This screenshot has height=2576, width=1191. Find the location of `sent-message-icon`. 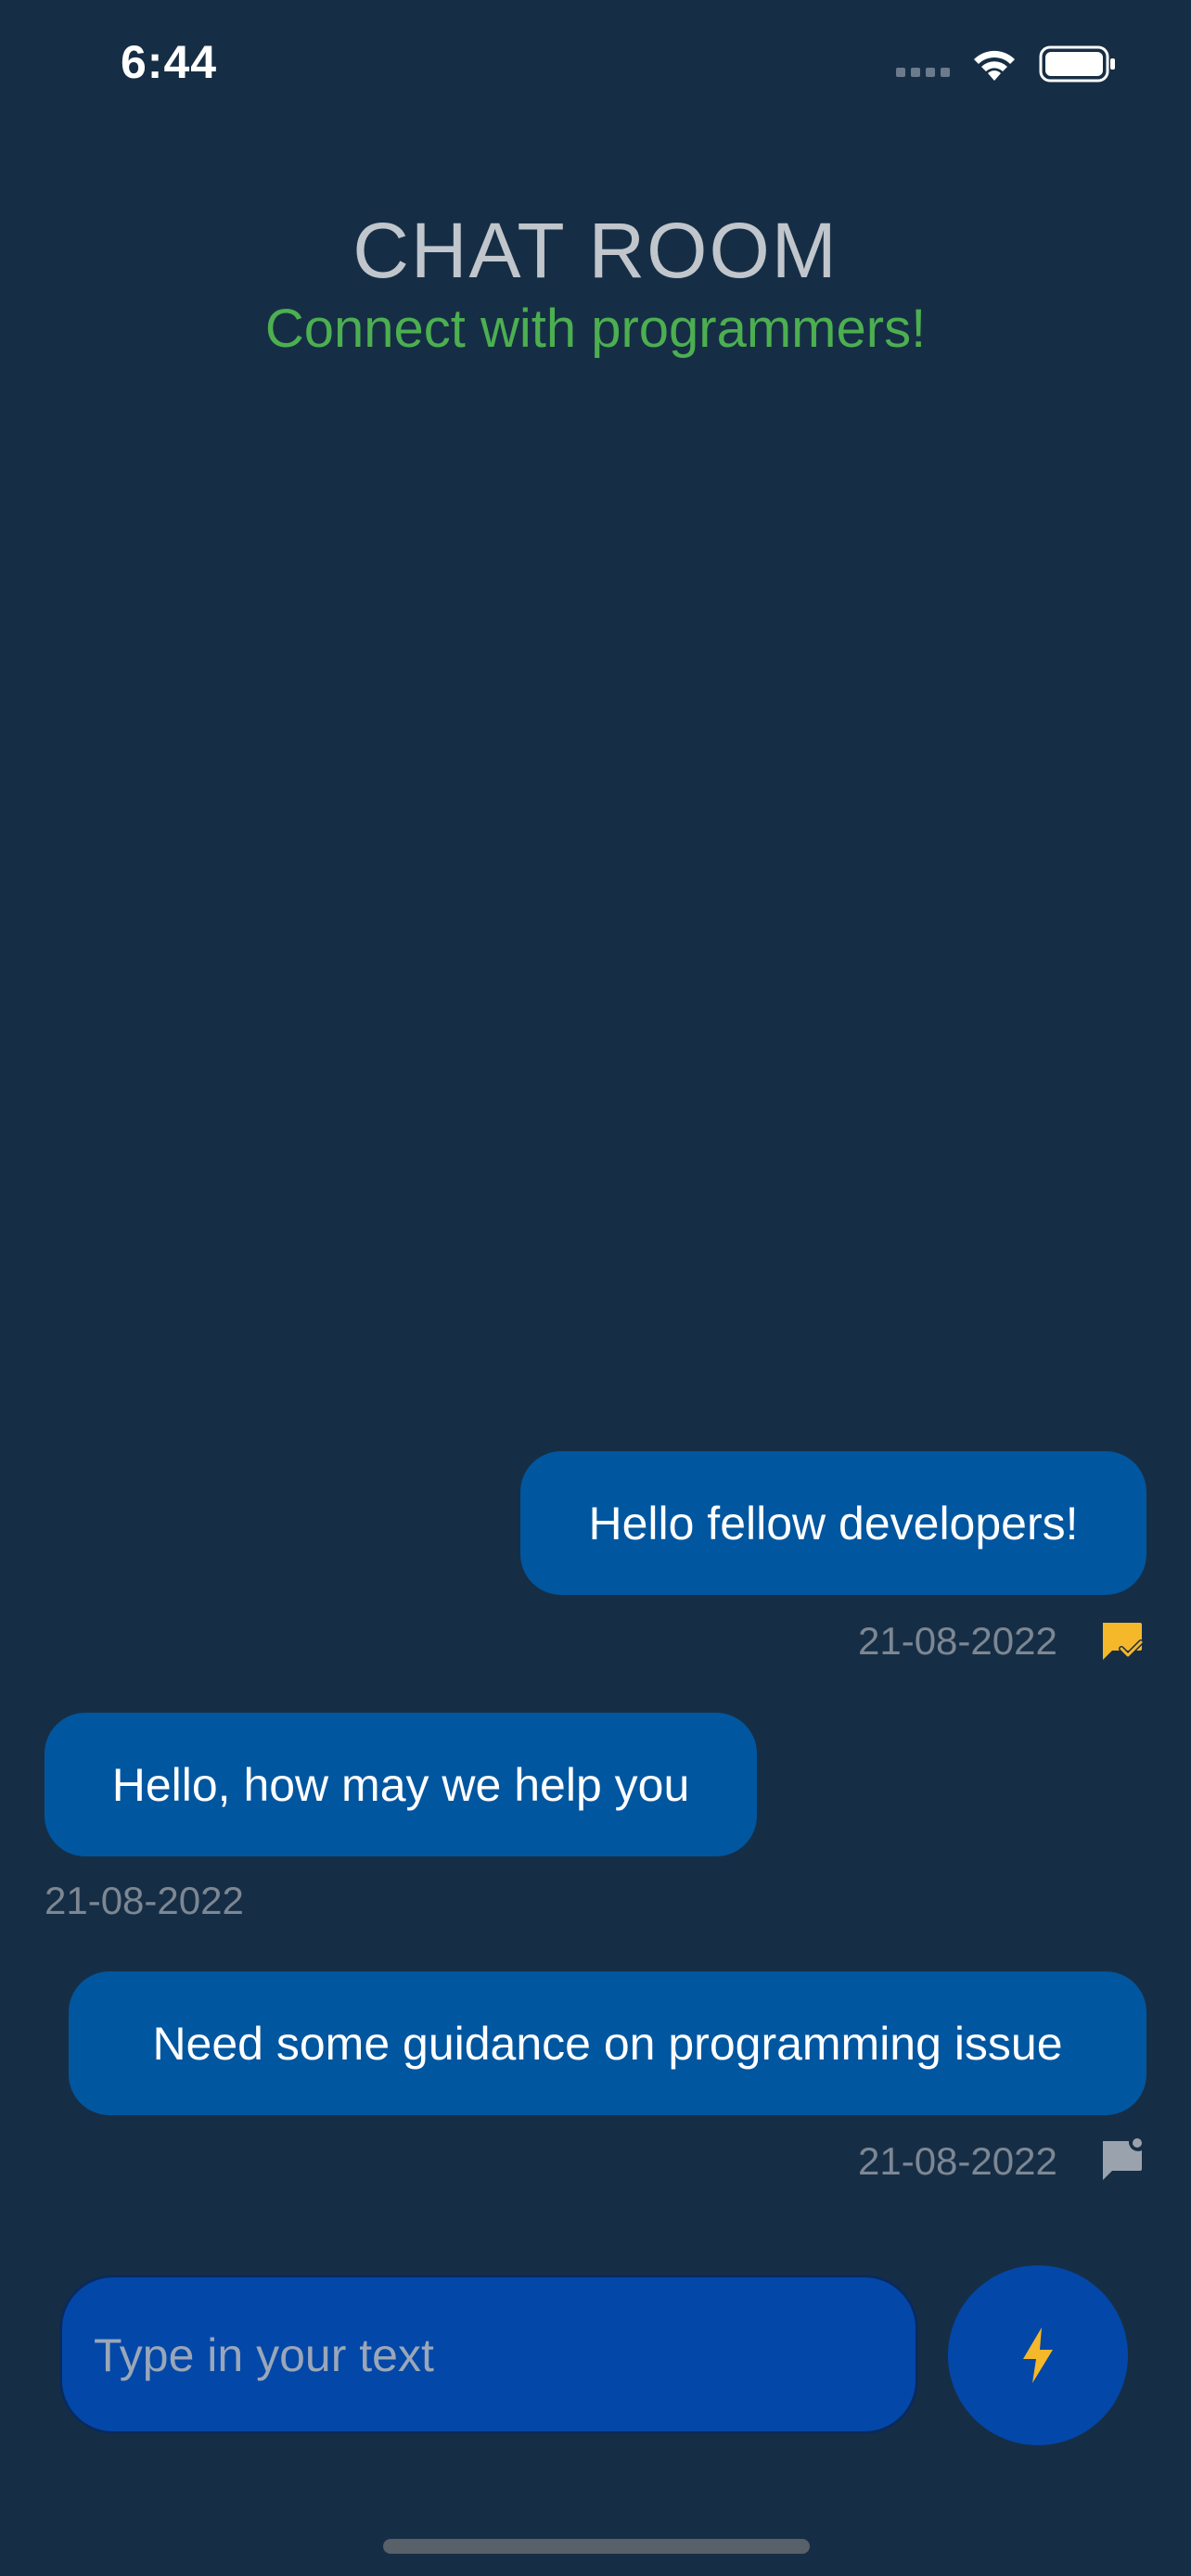

sent-message-icon is located at coordinates (1122, 2159).